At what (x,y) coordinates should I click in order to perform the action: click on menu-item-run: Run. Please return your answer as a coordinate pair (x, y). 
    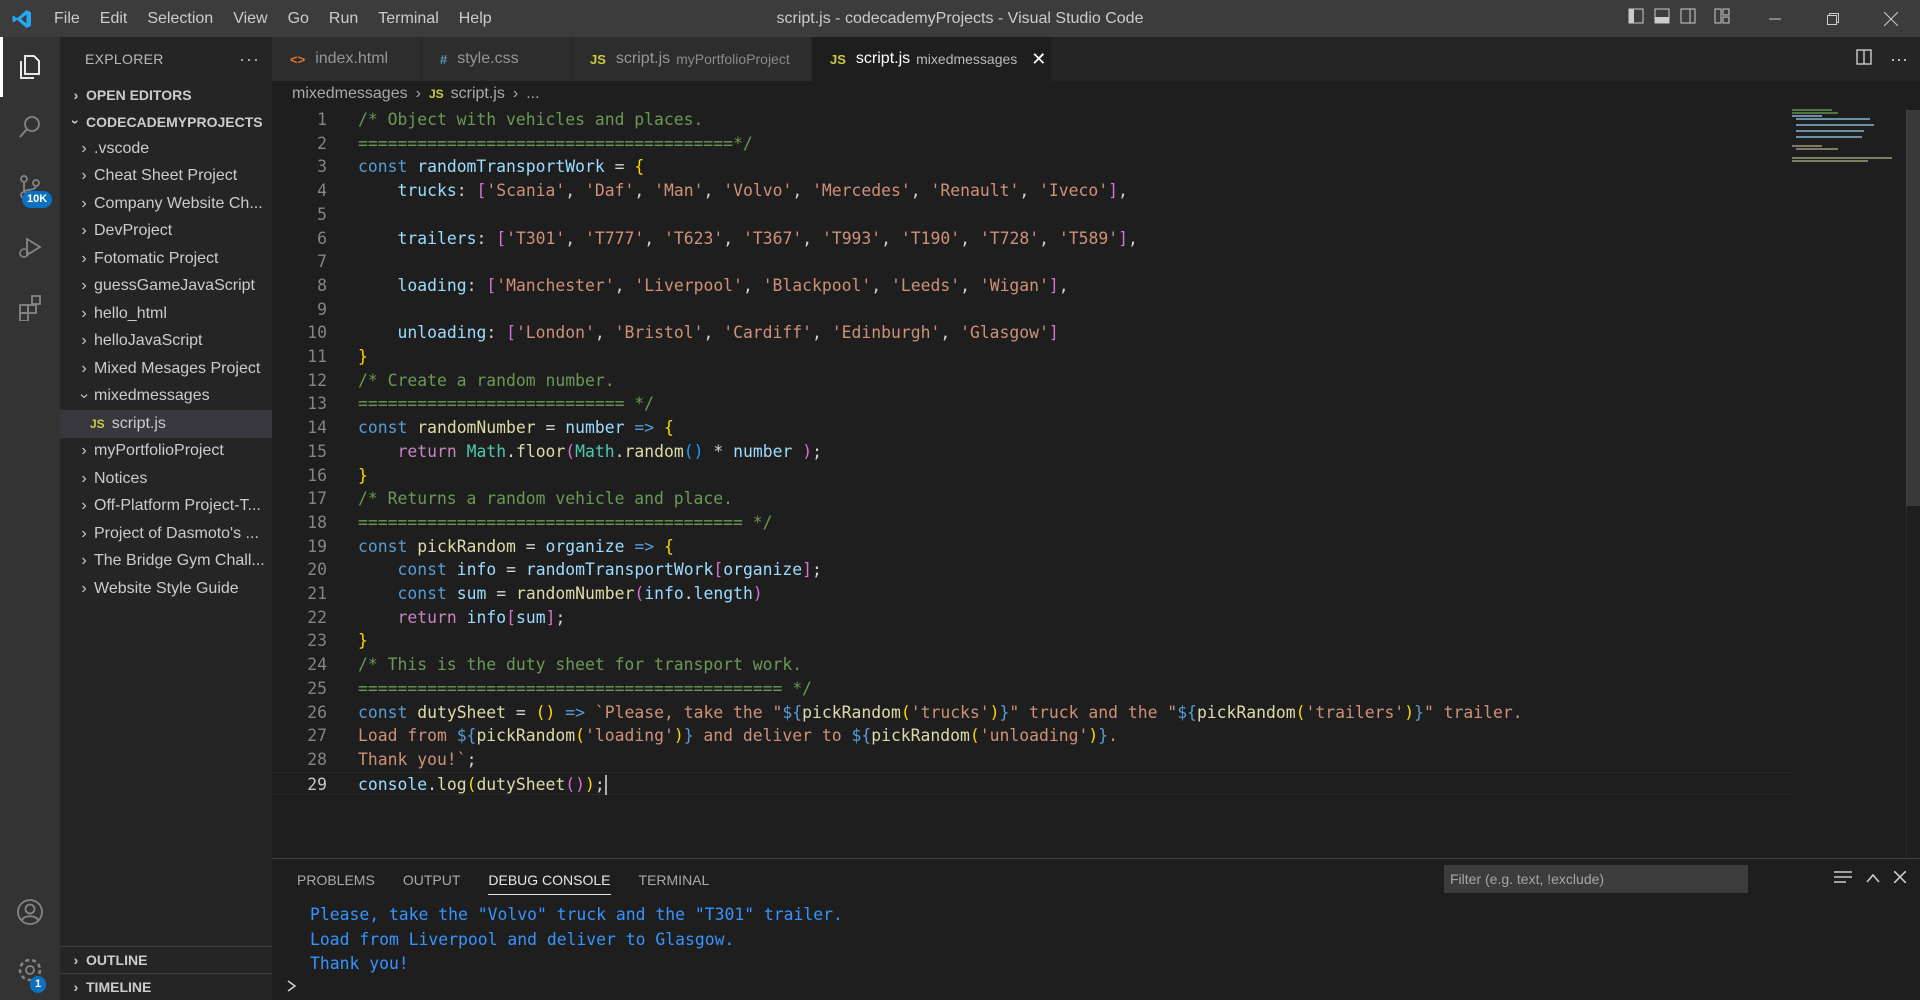
    Looking at the image, I should click on (343, 18).